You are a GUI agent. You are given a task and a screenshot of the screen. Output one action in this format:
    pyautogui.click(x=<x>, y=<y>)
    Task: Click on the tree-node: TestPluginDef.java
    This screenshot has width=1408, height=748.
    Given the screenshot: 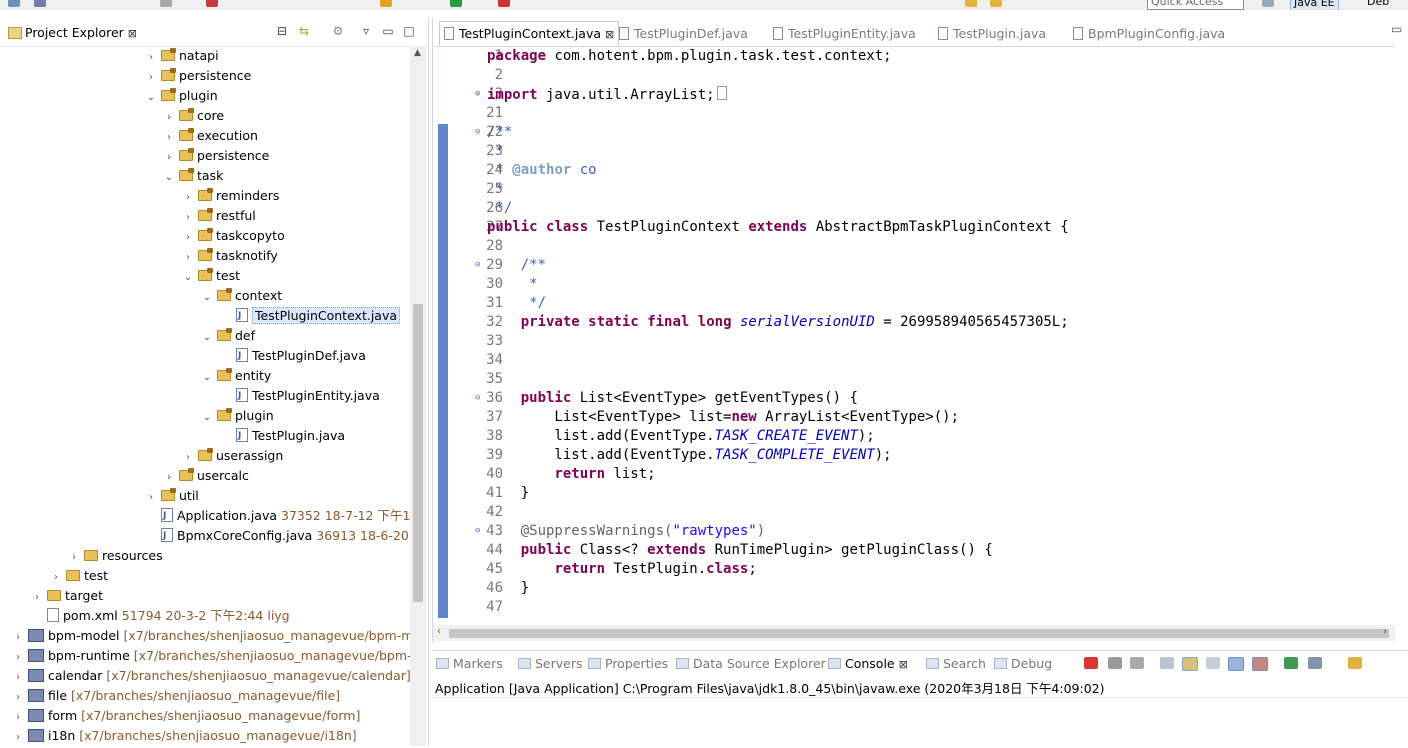 What is the action you would take?
    pyautogui.click(x=293, y=356)
    